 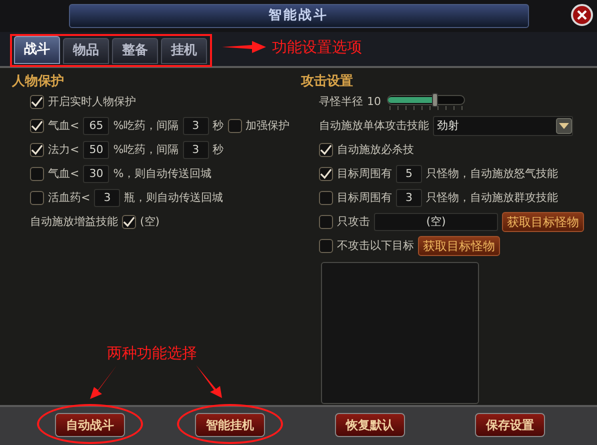 What do you see at coordinates (96, 126) in the screenshot?
I see `number-field: 65` at bounding box center [96, 126].